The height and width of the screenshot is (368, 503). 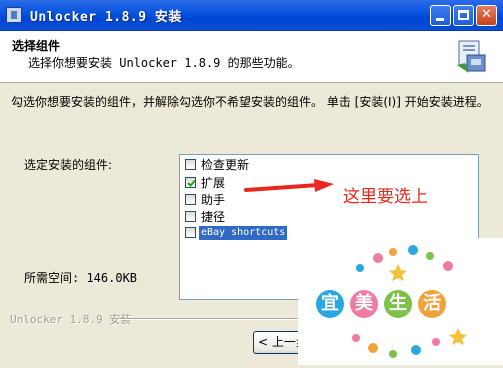 I want to click on watermark-char: 活, so click(x=432, y=304).